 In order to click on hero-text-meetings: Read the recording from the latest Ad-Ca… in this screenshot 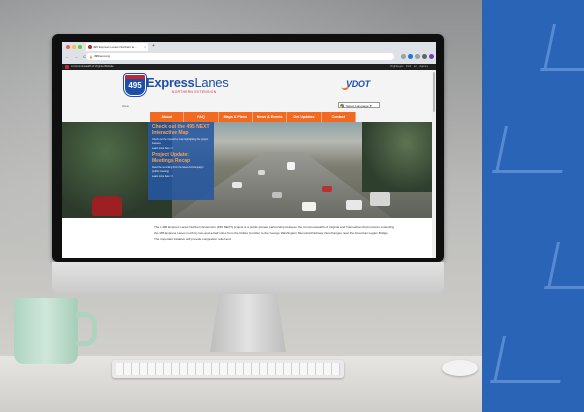, I will do `click(178, 169)`.